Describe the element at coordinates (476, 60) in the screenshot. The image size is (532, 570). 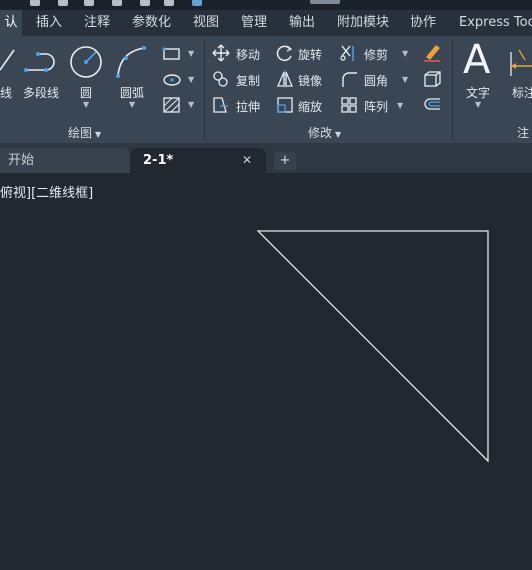
I see `text-icon: A` at that location.